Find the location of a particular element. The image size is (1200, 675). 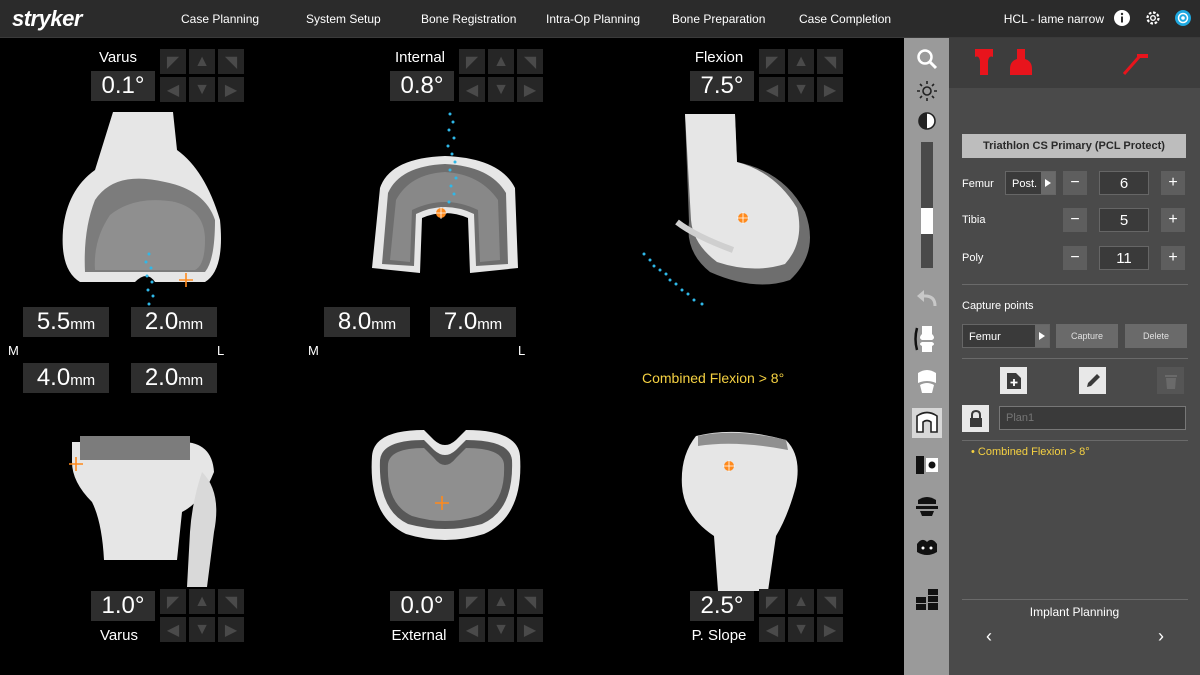

poly-increment-button: + is located at coordinates (1173, 258).